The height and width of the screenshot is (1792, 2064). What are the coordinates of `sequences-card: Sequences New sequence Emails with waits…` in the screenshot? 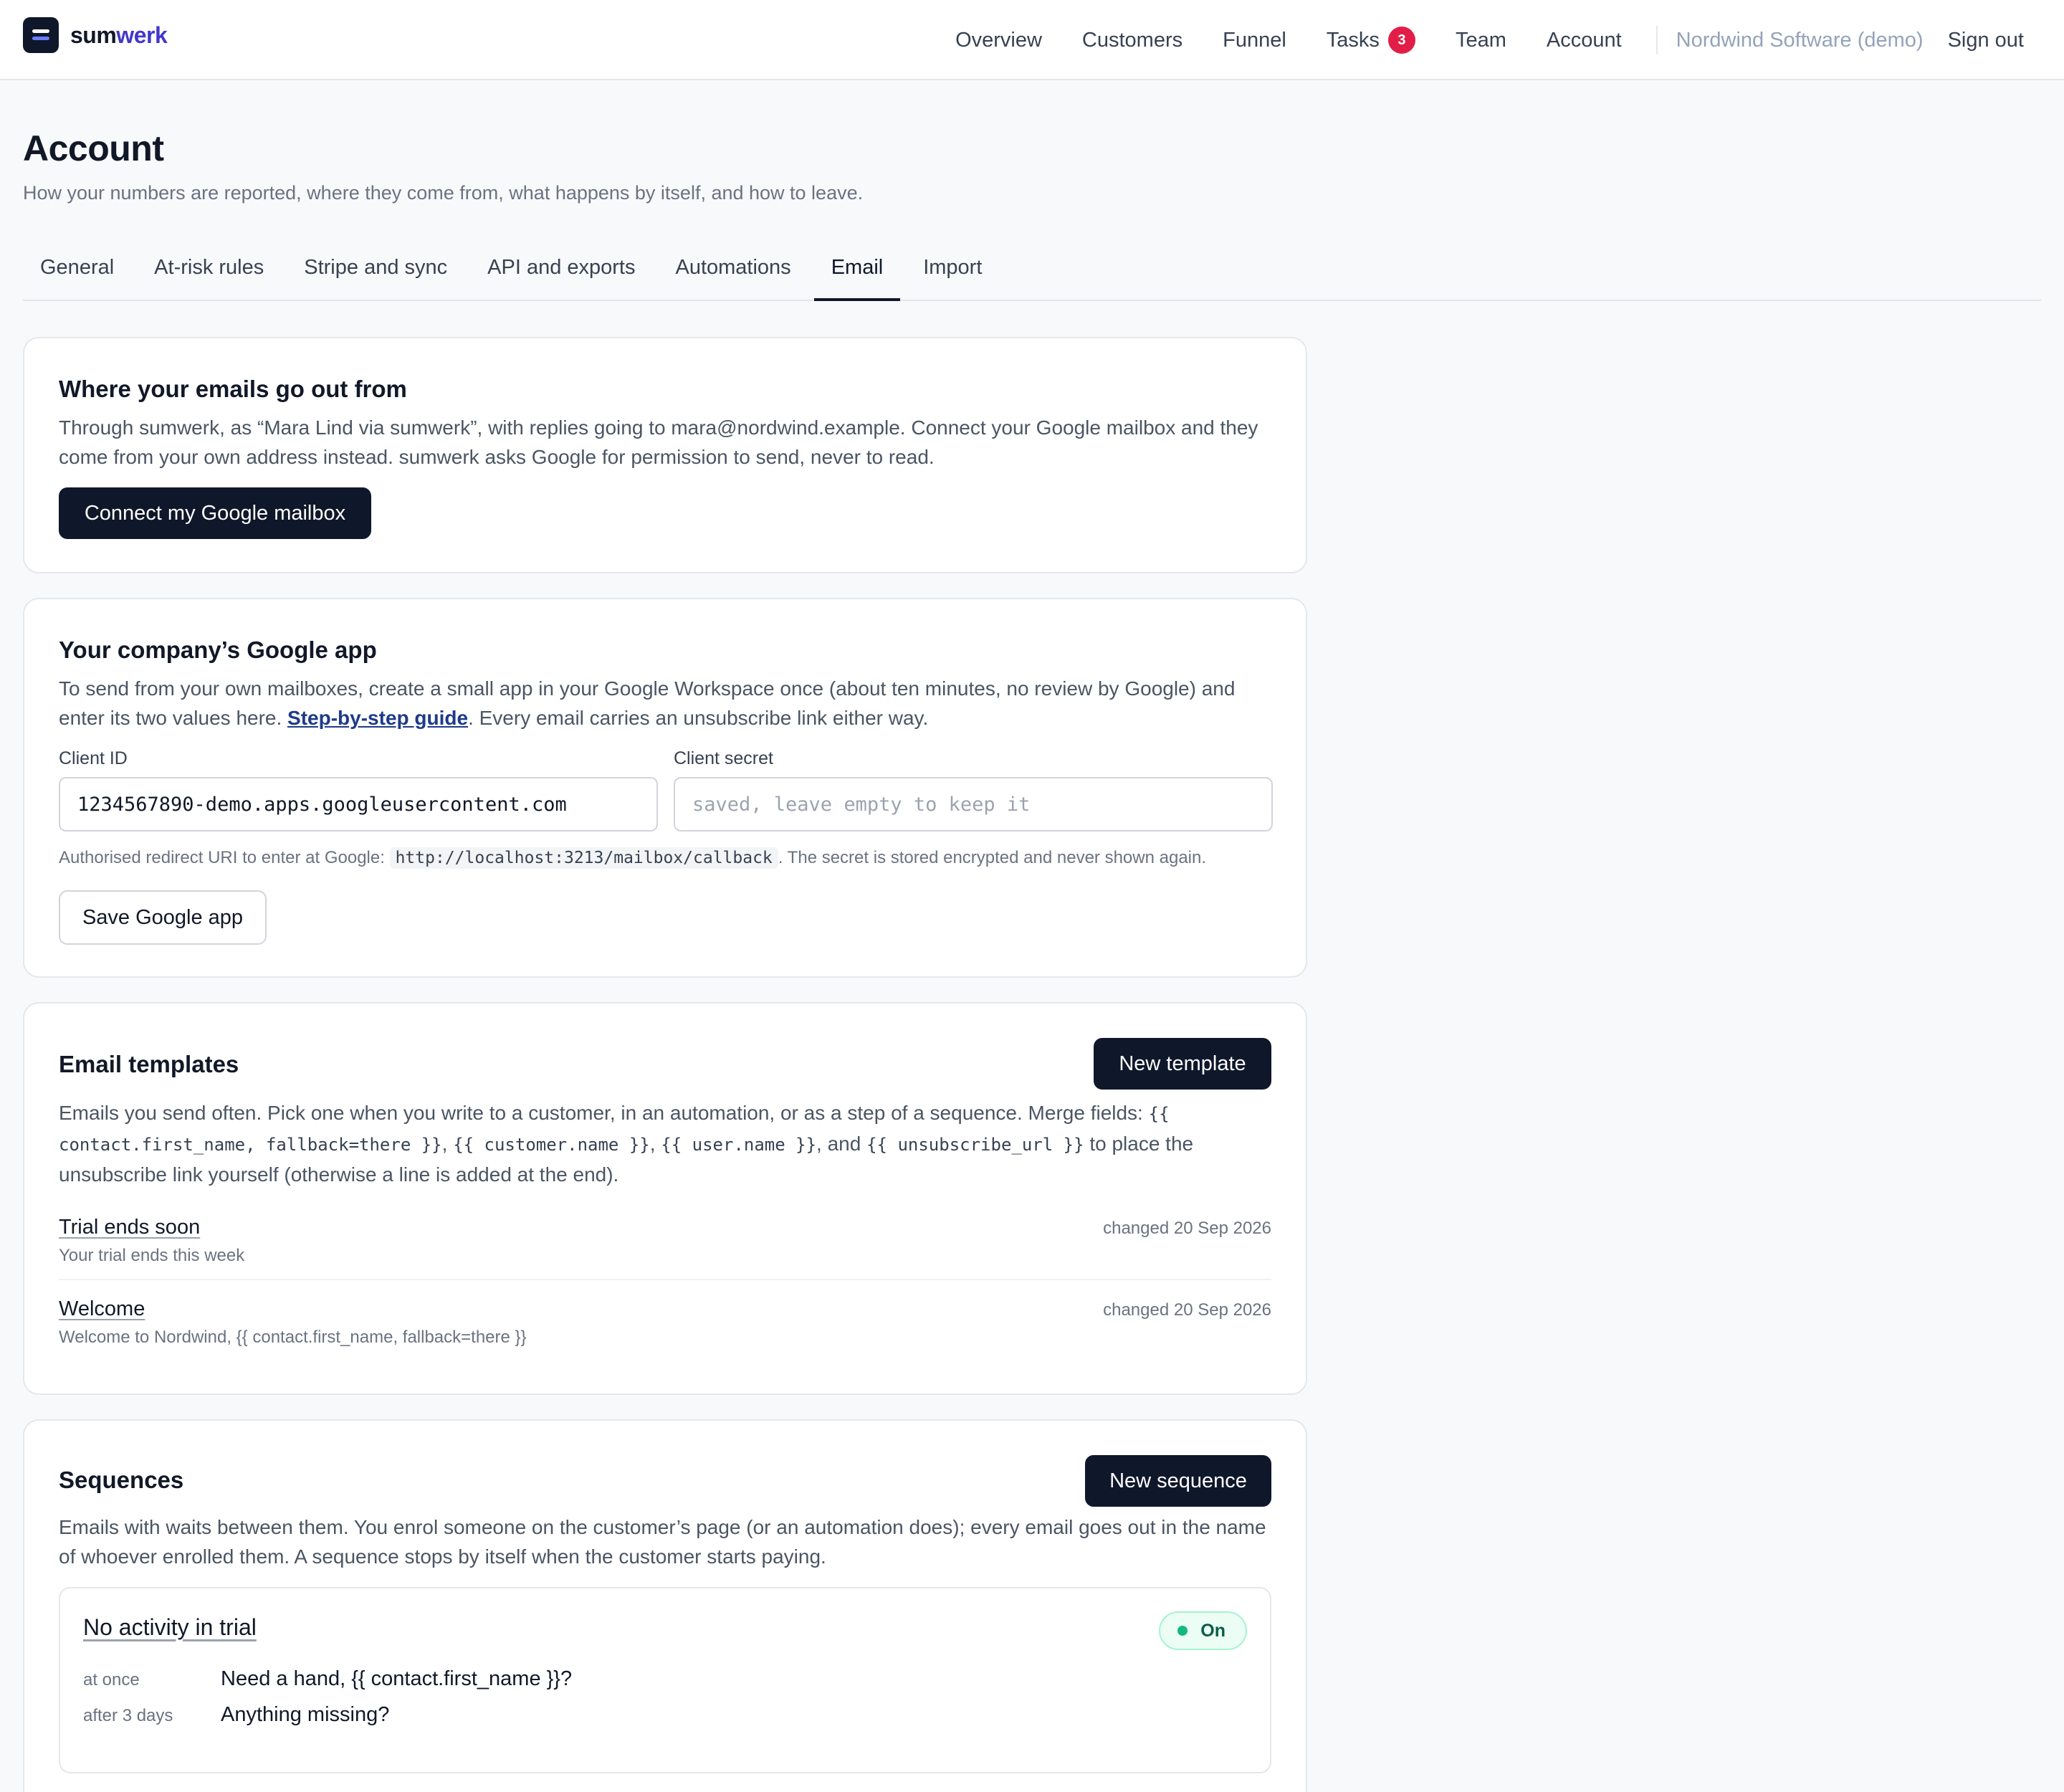 It's located at (665, 1605).